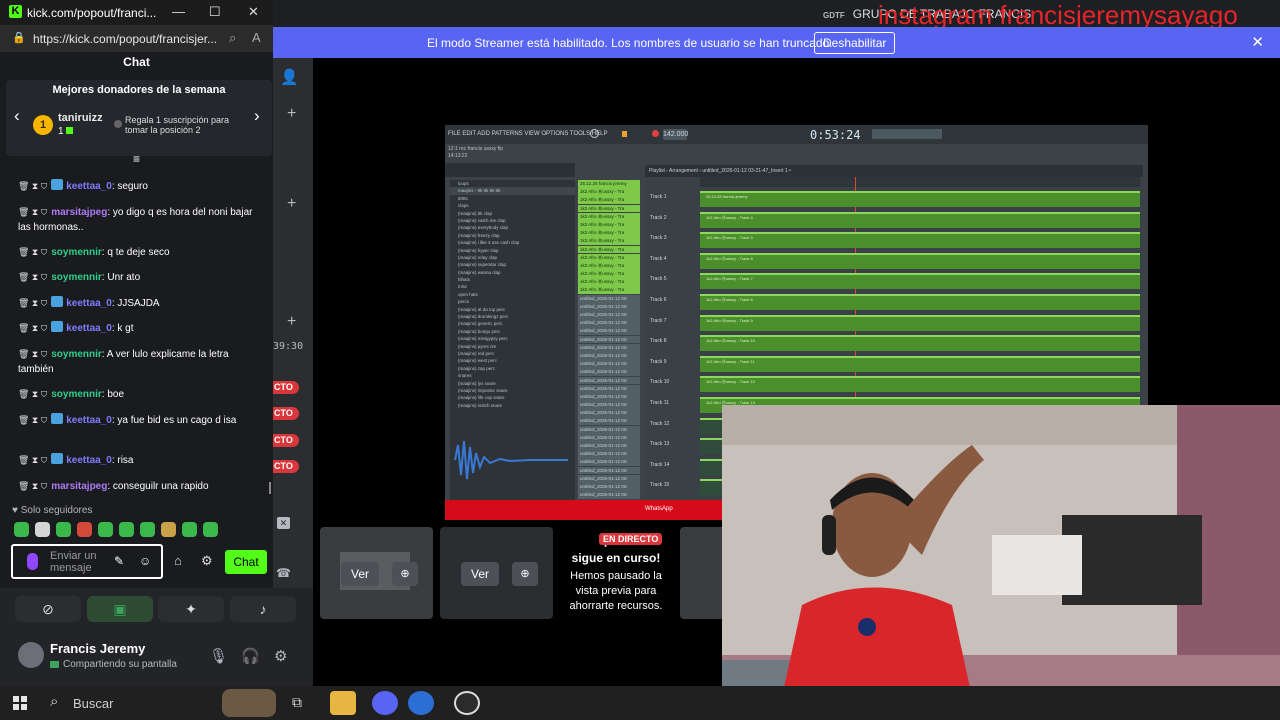 The width and height of the screenshot is (1280, 720). What do you see at coordinates (253, 12) in the screenshot?
I see `close-icon: ✕` at bounding box center [253, 12].